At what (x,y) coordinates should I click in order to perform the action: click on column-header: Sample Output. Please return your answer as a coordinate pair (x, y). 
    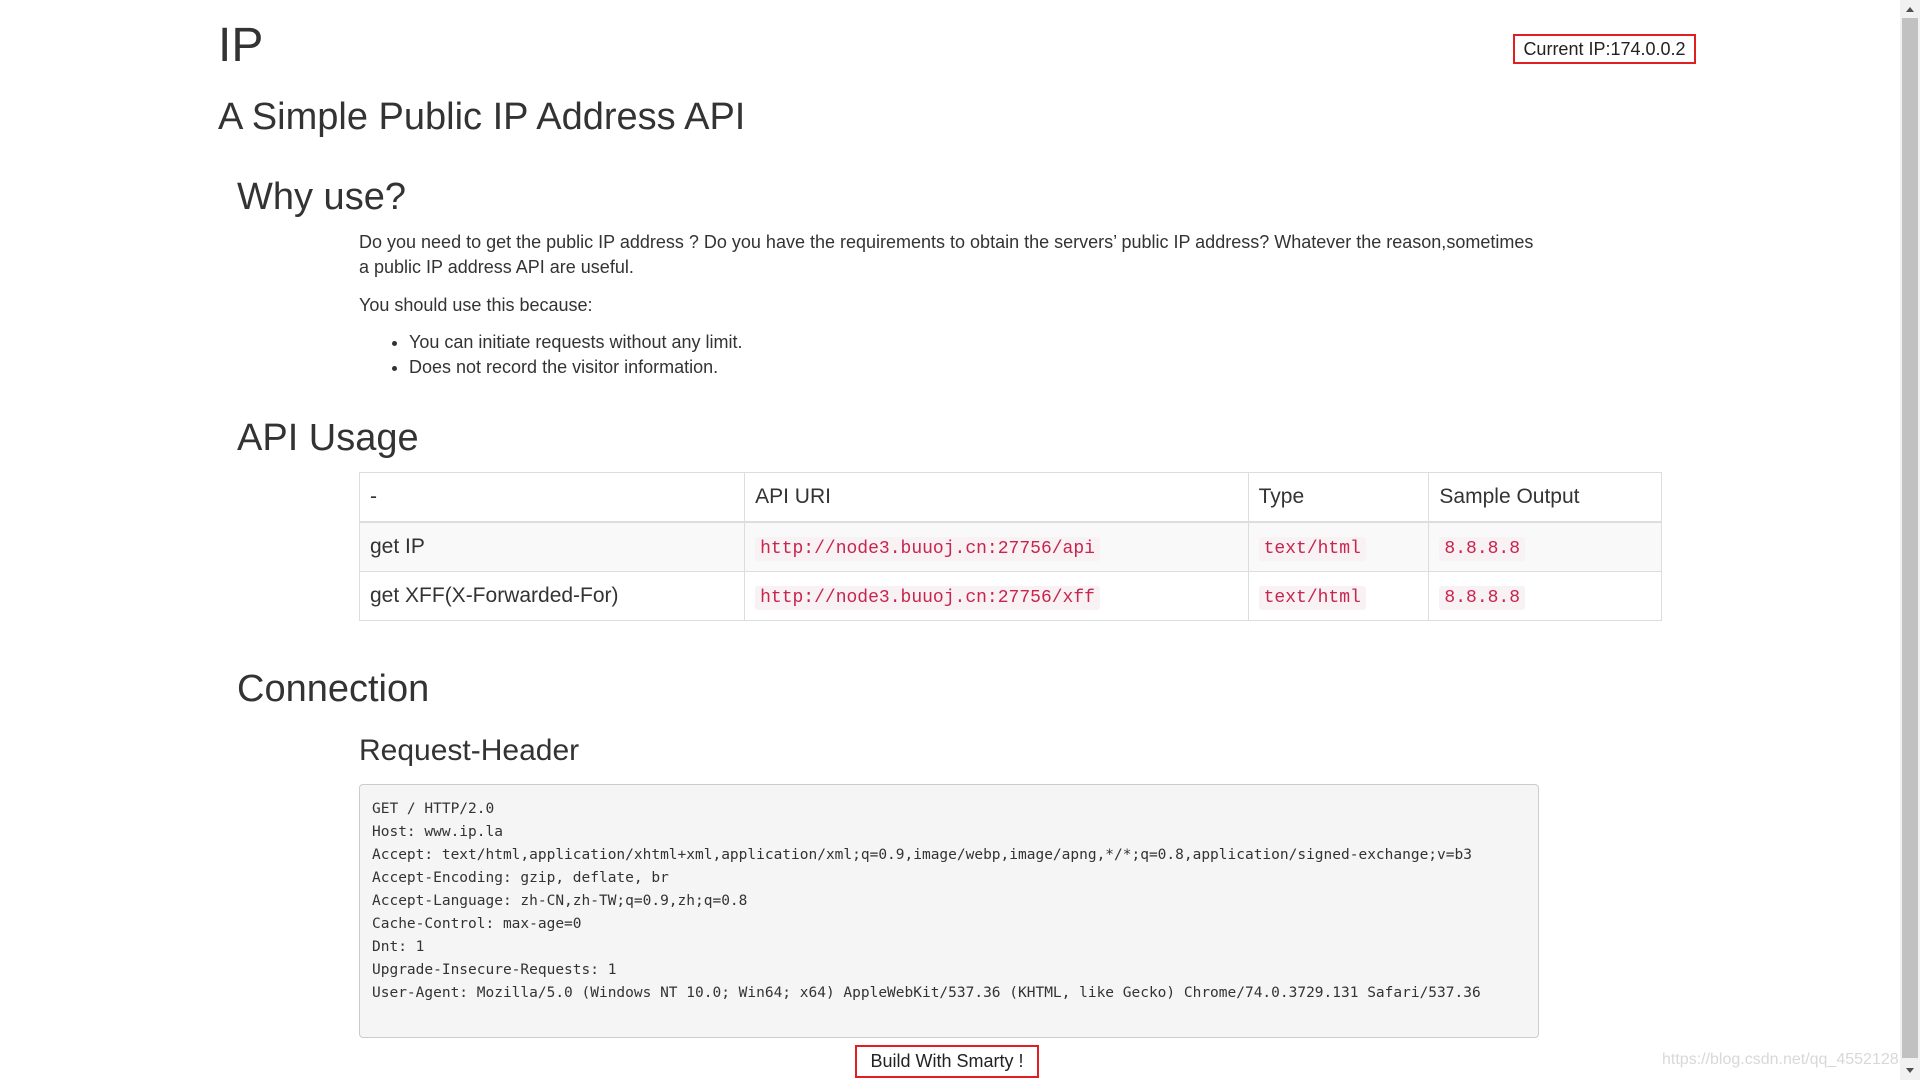
    Looking at the image, I should click on (1545, 497).